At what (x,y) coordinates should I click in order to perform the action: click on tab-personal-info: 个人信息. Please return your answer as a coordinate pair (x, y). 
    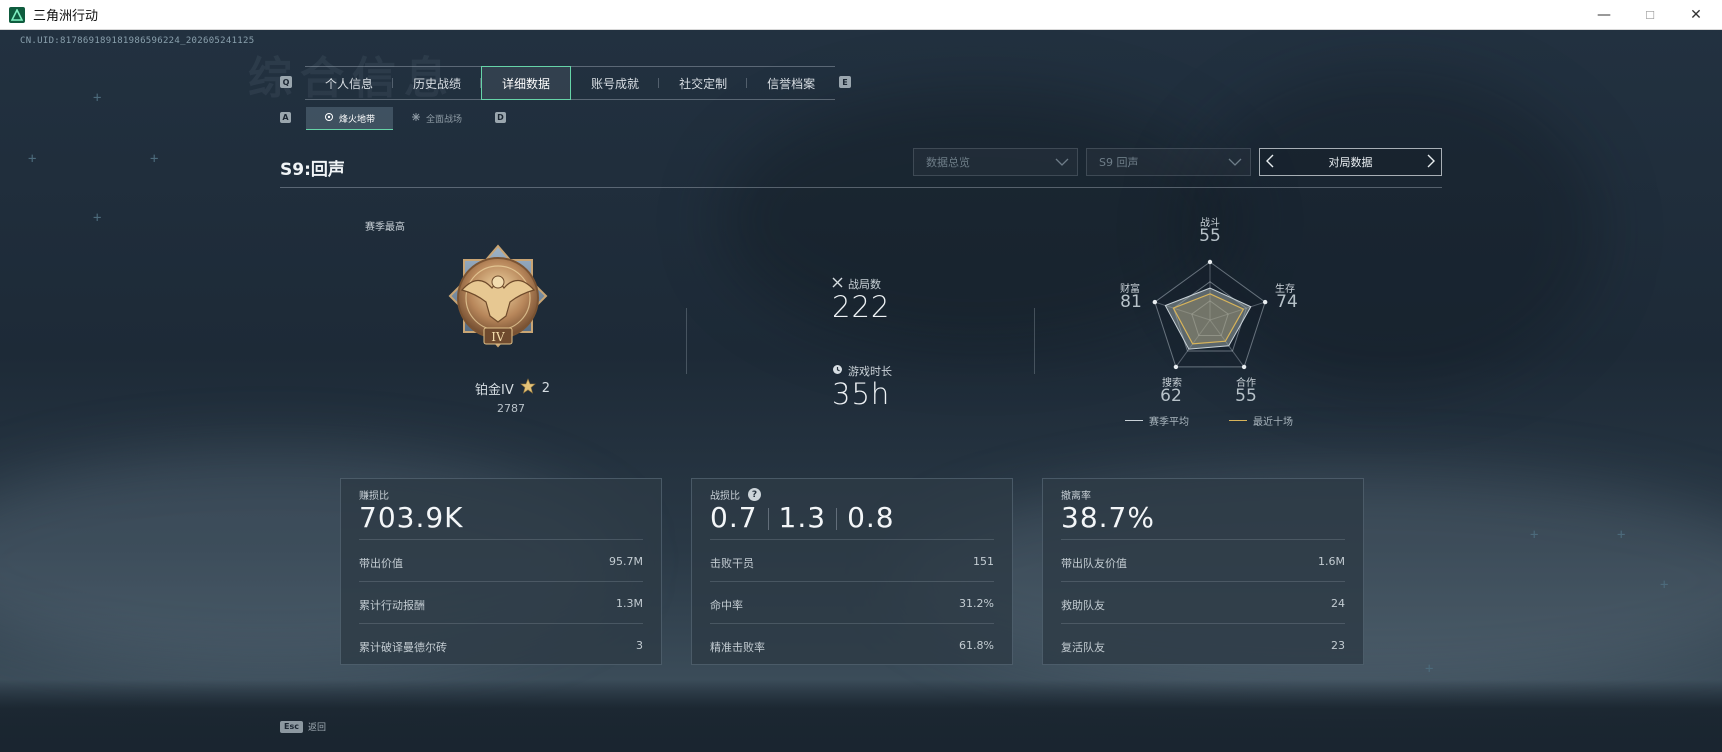
    Looking at the image, I should click on (349, 83).